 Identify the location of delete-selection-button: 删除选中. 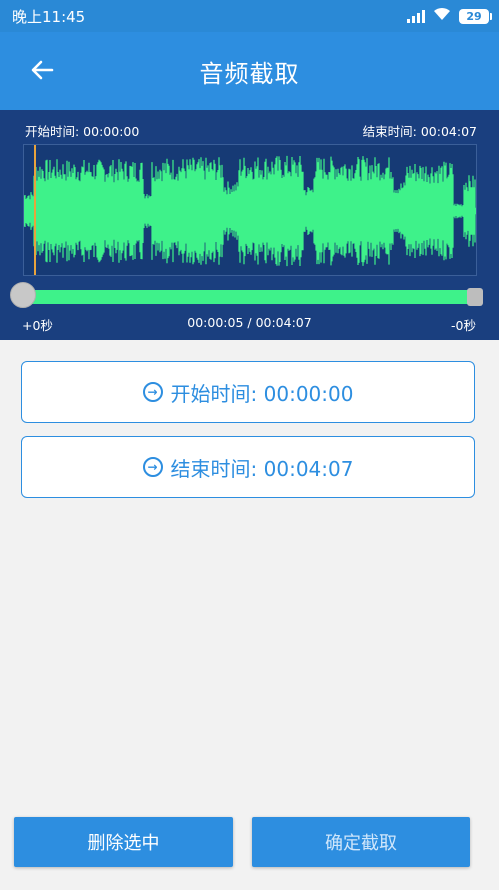
(123, 842).